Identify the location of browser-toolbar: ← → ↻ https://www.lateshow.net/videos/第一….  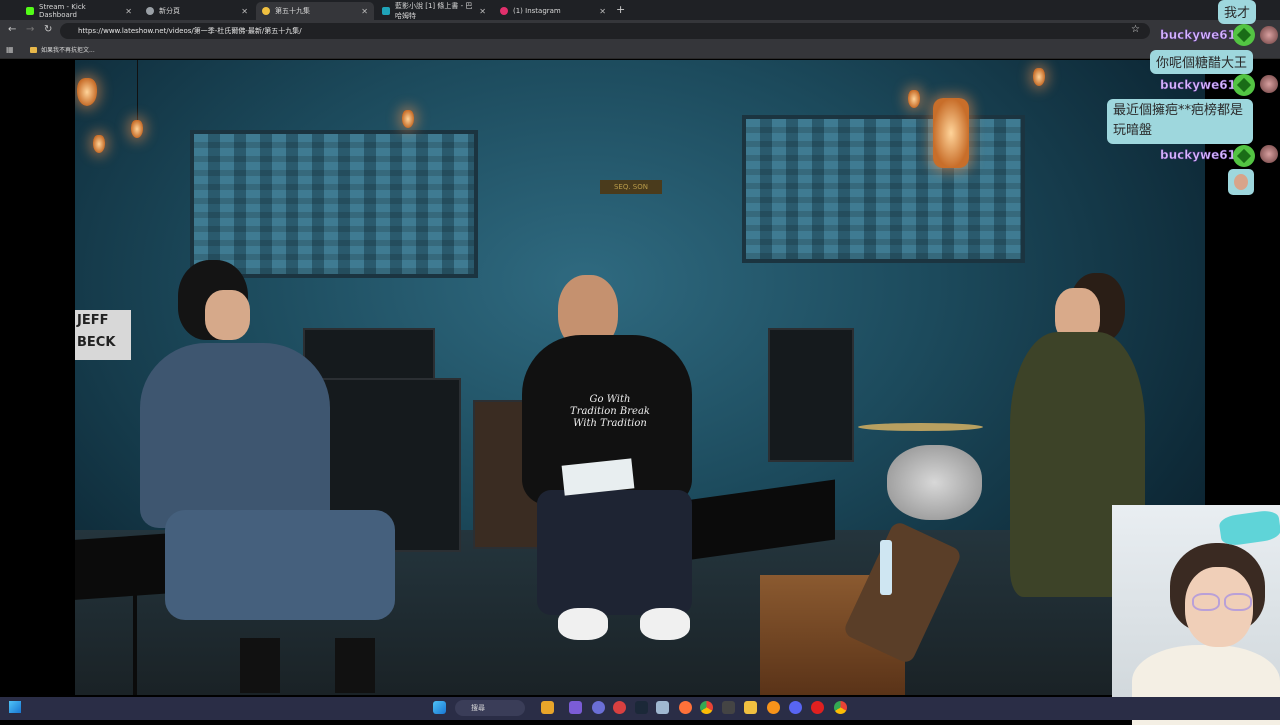
(640, 31).